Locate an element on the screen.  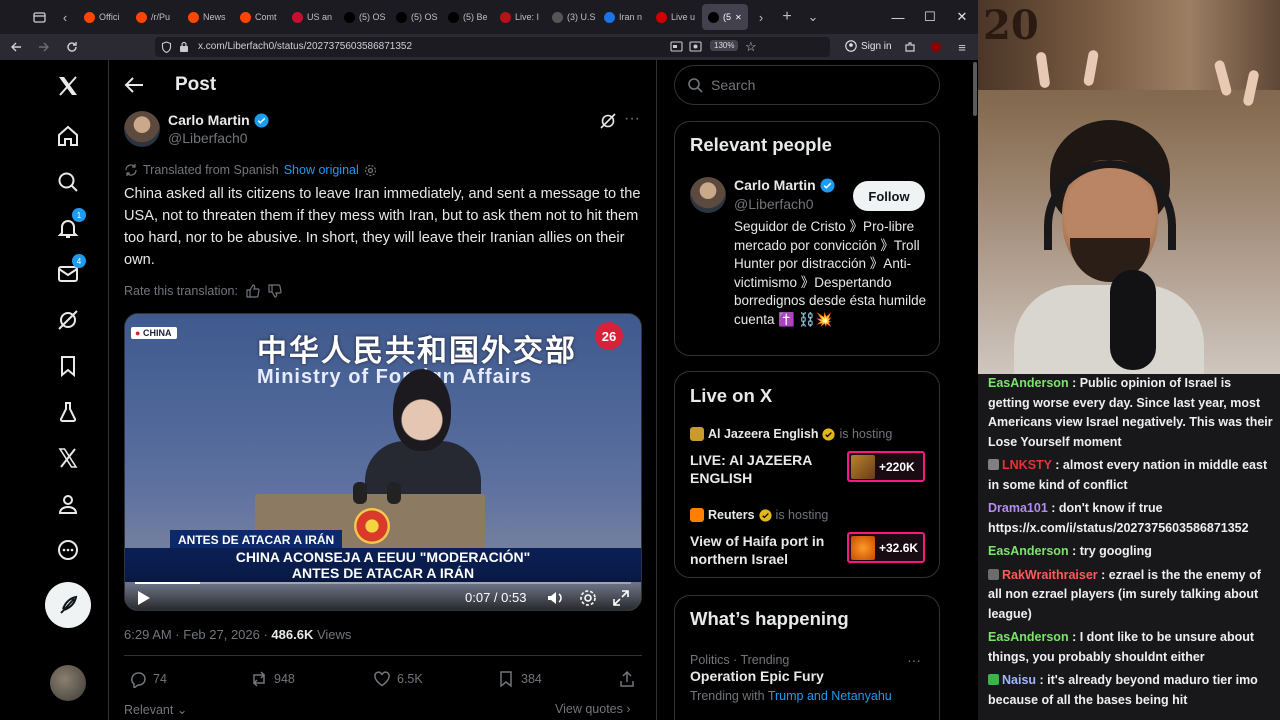
repost-button: 948 is located at coordinates (272, 679).